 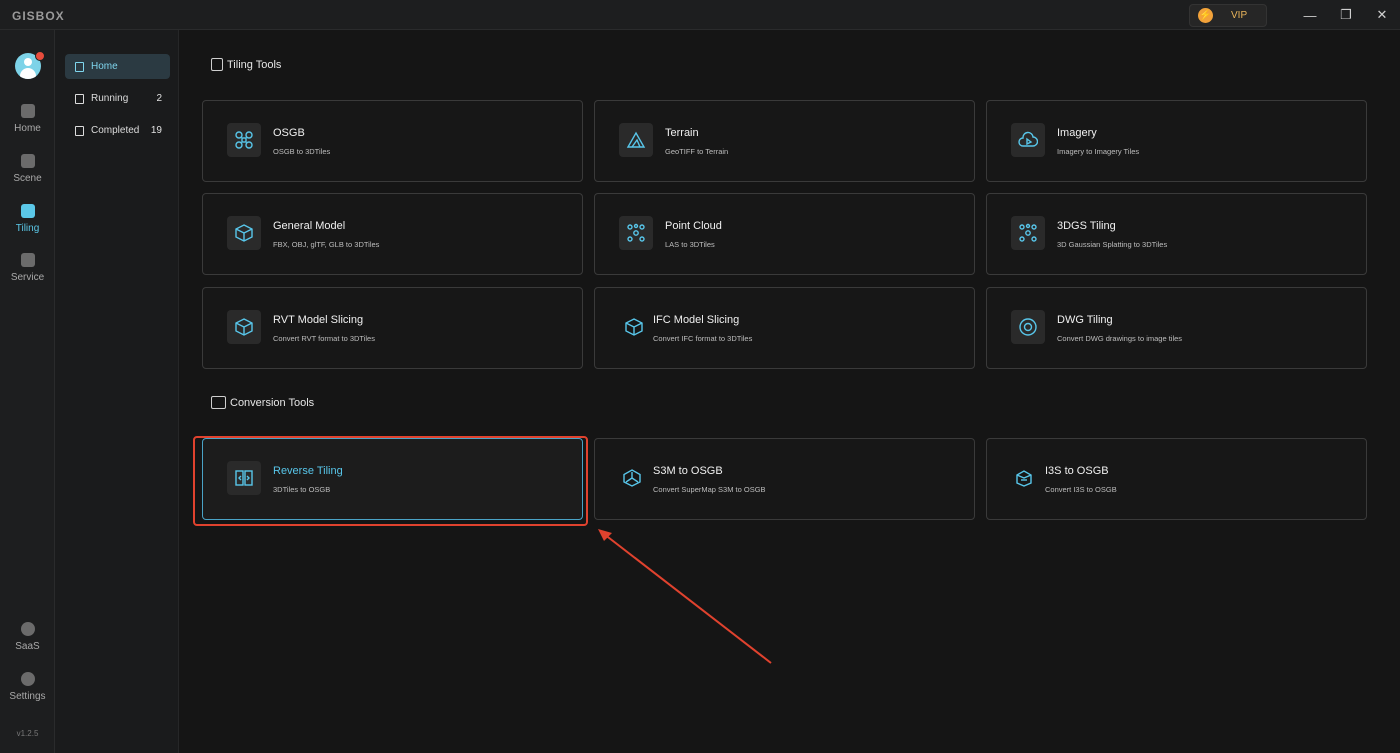 What do you see at coordinates (27, 679) in the screenshot?
I see `gear-icon` at bounding box center [27, 679].